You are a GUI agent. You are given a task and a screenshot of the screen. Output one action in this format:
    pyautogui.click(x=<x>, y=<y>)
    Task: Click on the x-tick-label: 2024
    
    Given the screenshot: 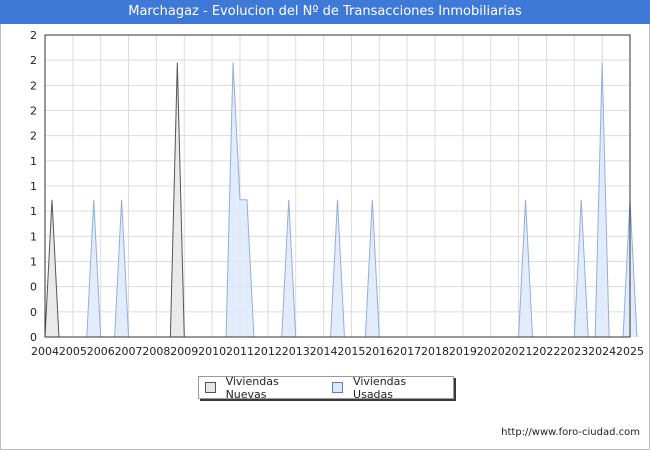 What is the action you would take?
    pyautogui.click(x=602, y=351)
    